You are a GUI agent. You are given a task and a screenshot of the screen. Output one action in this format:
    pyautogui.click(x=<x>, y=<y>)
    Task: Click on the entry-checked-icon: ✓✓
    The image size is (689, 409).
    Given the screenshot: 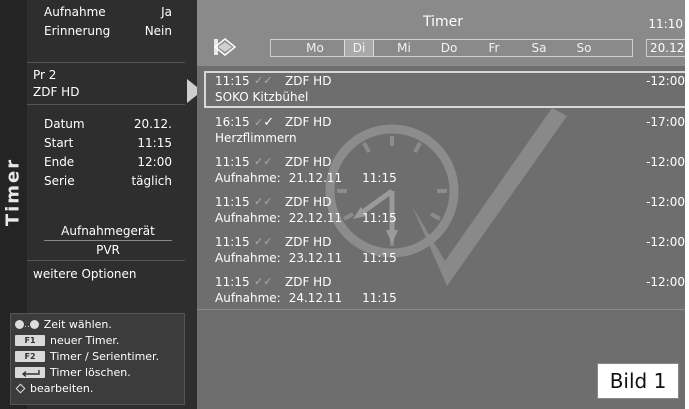 What is the action you would take?
    pyautogui.click(x=264, y=122)
    